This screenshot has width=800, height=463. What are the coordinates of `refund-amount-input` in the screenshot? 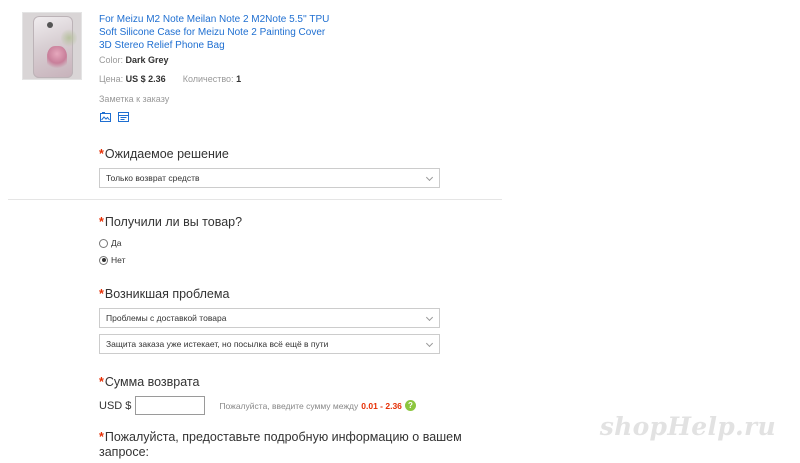 It's located at (170, 405).